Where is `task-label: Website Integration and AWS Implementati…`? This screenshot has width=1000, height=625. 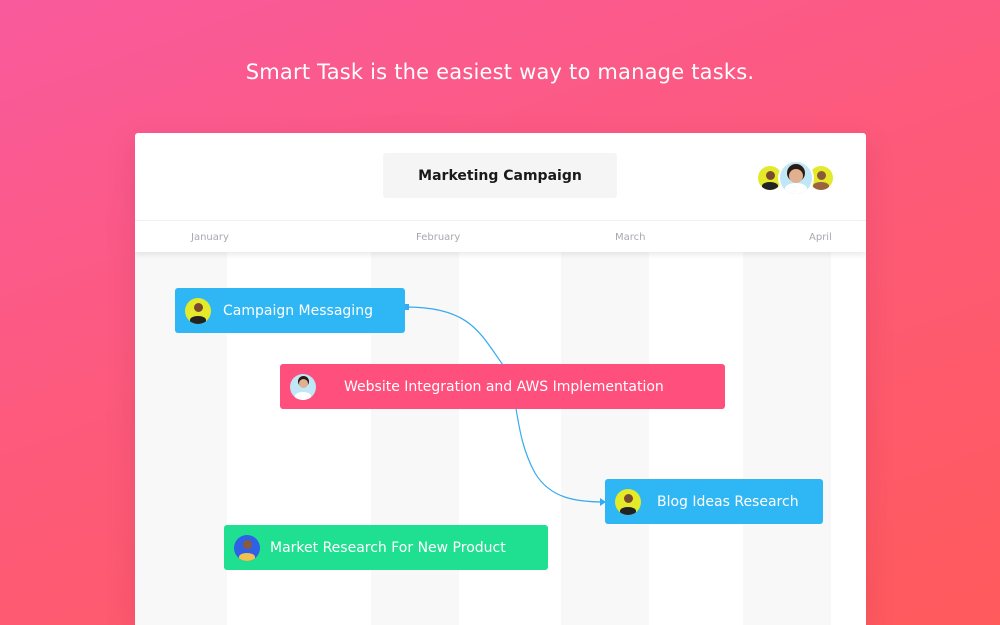
task-label: Website Integration and AWS Implementati… is located at coordinates (504, 386).